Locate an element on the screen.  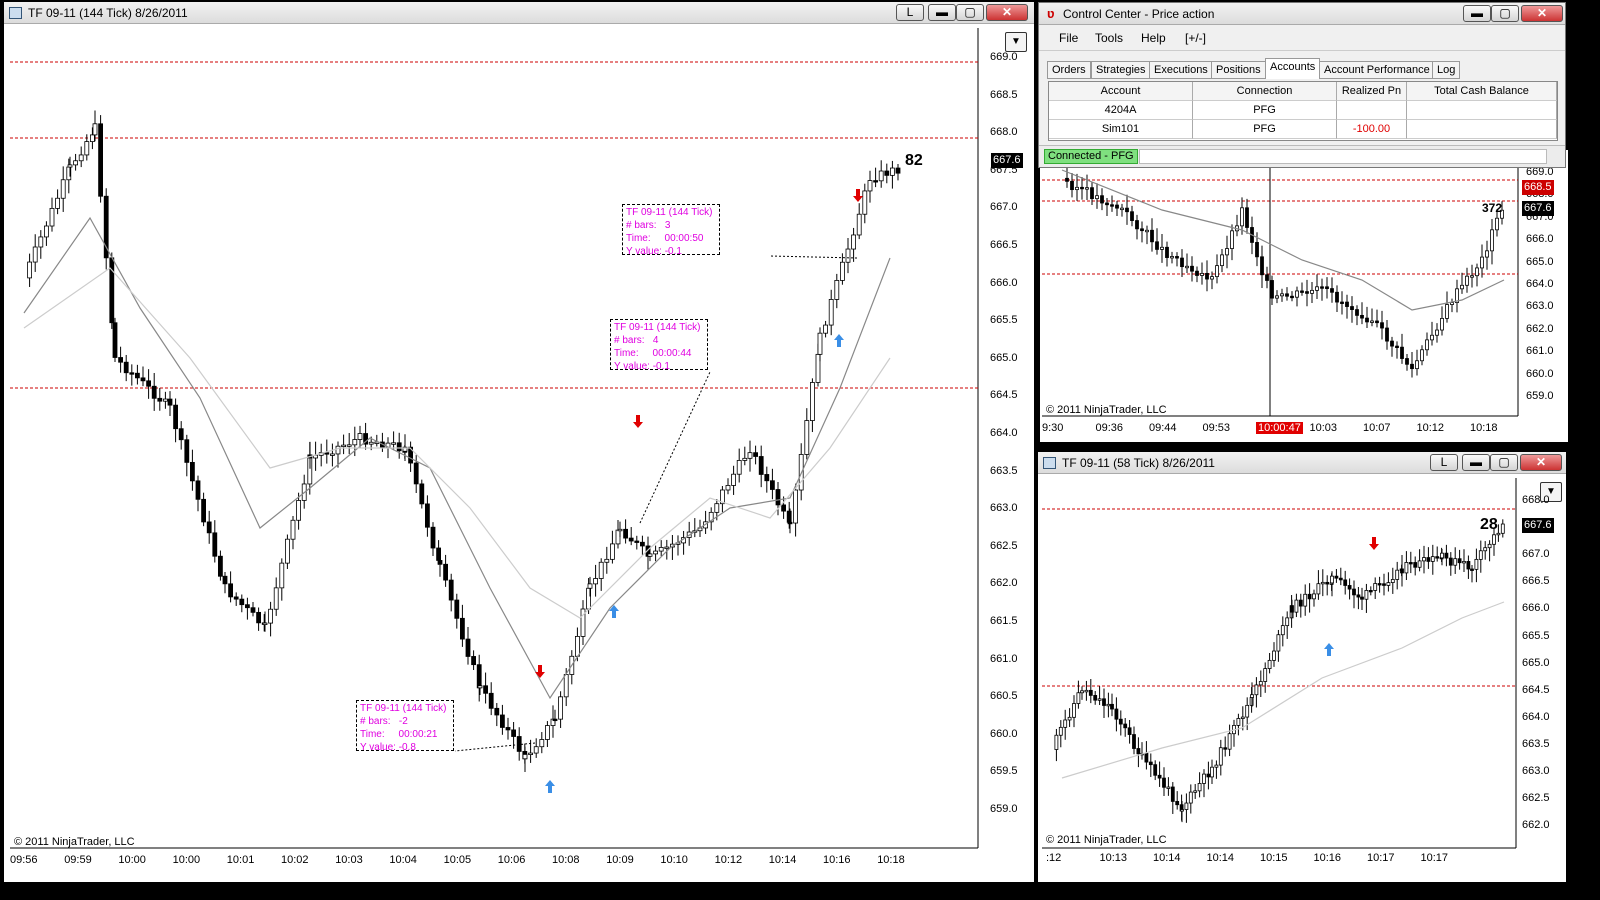
main-title-bar: TF 09-11 (144 Tick) 8/26/2011 L ▬ ▢ ✕ is located at coordinates (519, 13).